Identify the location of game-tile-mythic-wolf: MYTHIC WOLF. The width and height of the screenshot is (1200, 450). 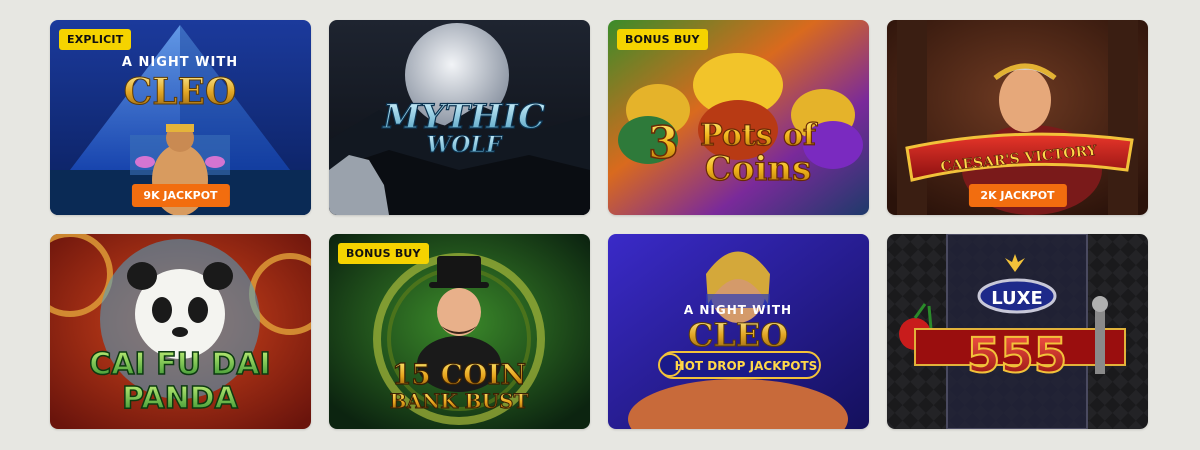
(459, 117).